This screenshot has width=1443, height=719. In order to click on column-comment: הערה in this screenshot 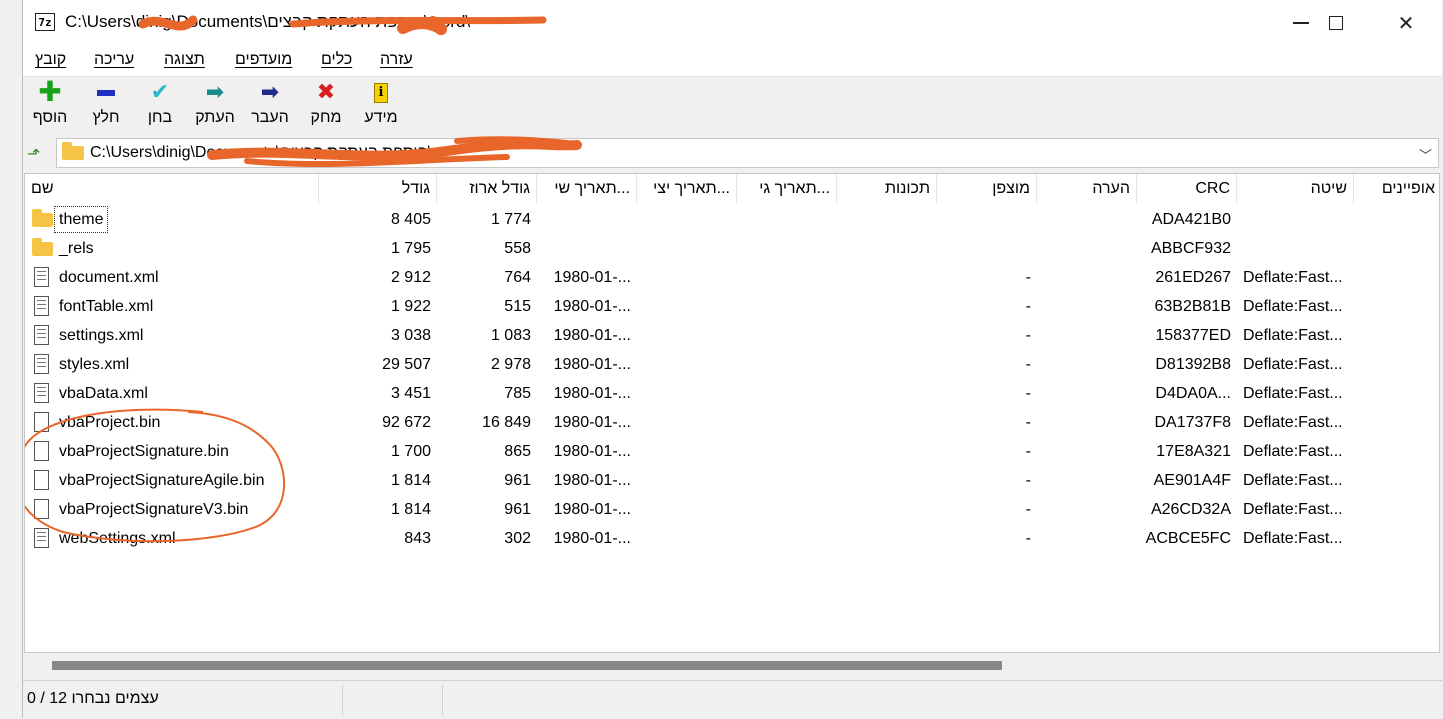, I will do `click(1087, 189)`.